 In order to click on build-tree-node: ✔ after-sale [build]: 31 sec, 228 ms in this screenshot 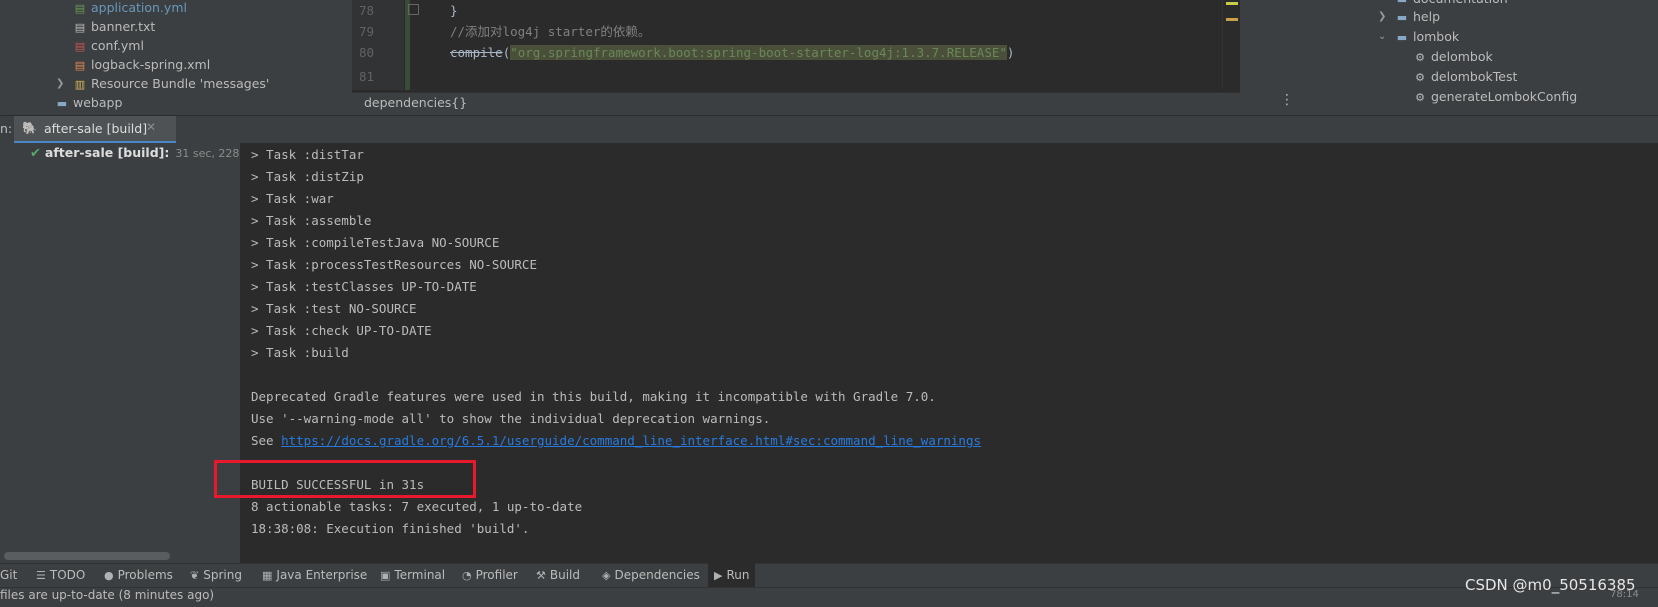, I will do `click(144, 153)`.